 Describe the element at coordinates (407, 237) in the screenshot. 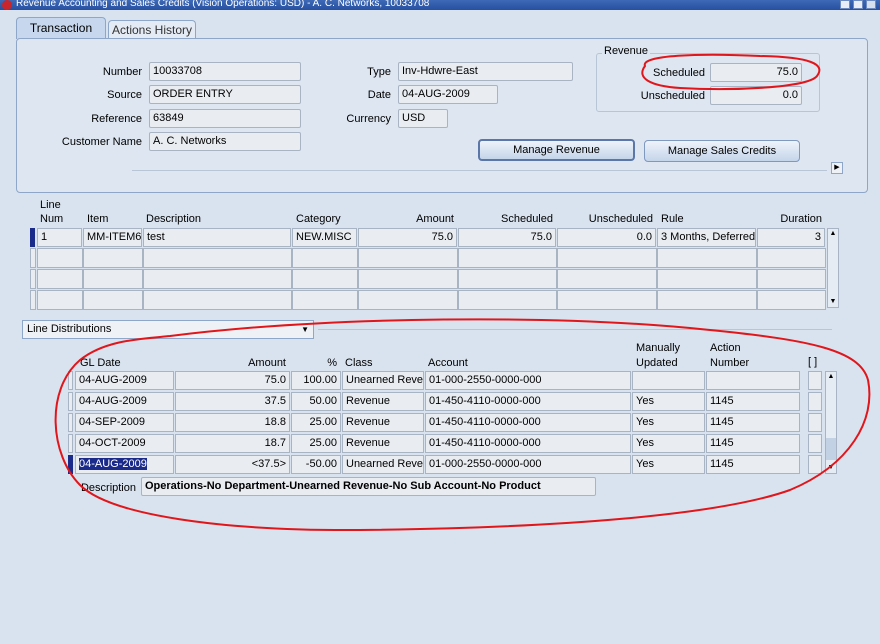

I see `amount-cell: 75.0` at that location.